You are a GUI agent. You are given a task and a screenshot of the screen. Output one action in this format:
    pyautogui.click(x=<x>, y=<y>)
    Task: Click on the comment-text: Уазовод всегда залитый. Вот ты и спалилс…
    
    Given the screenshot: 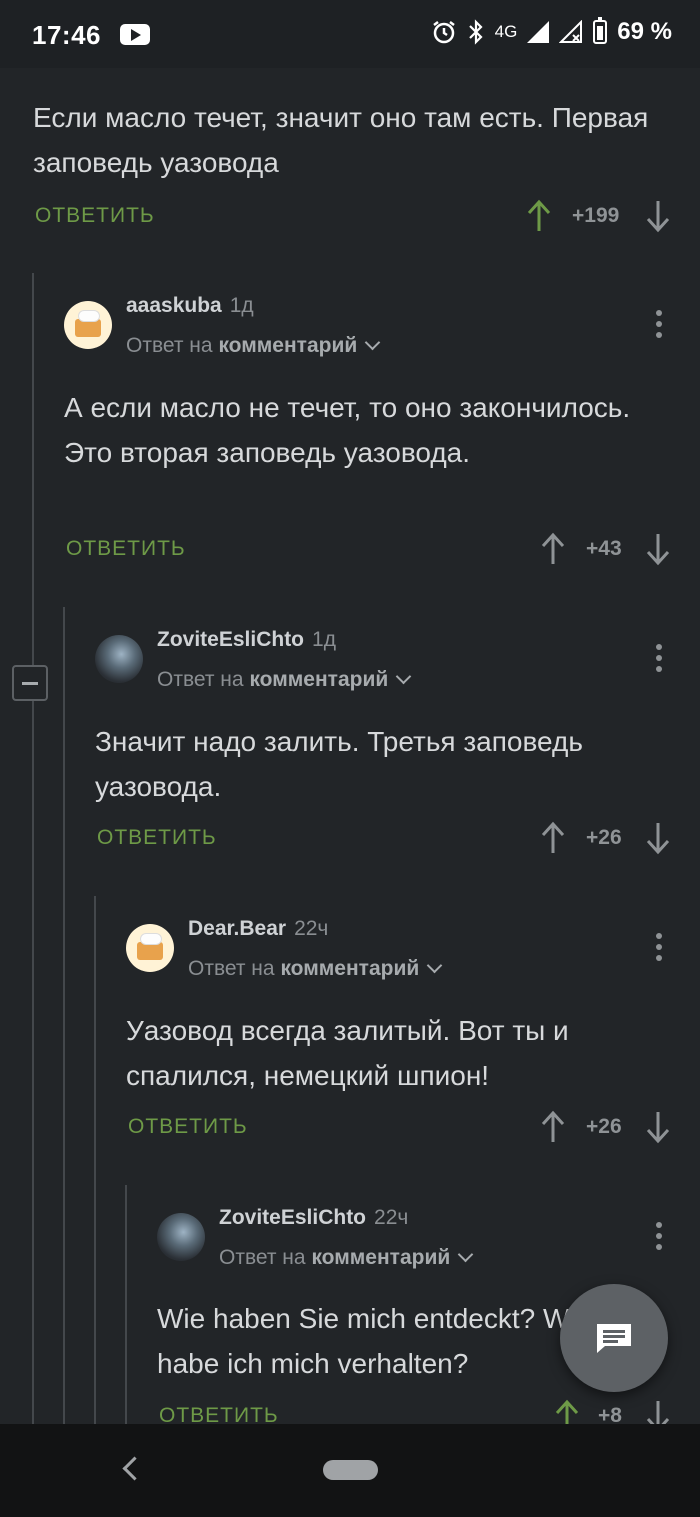 What is the action you would take?
    pyautogui.click(x=347, y=1053)
    